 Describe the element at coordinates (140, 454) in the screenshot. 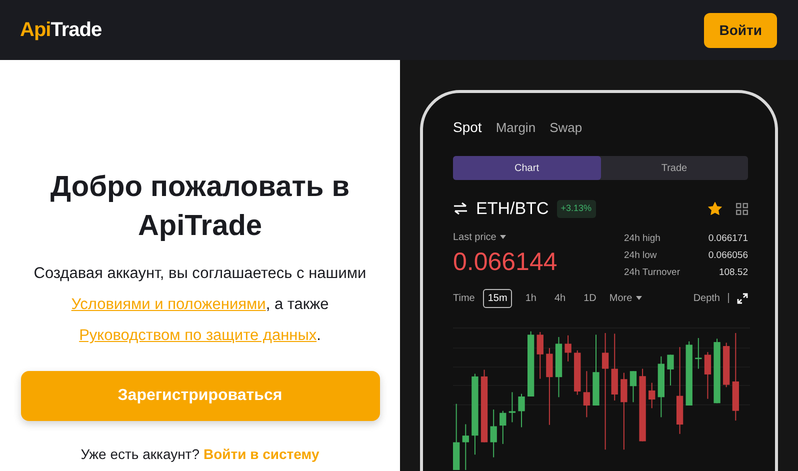

I see `signin-prompt: Уже есть аккаунт?` at that location.